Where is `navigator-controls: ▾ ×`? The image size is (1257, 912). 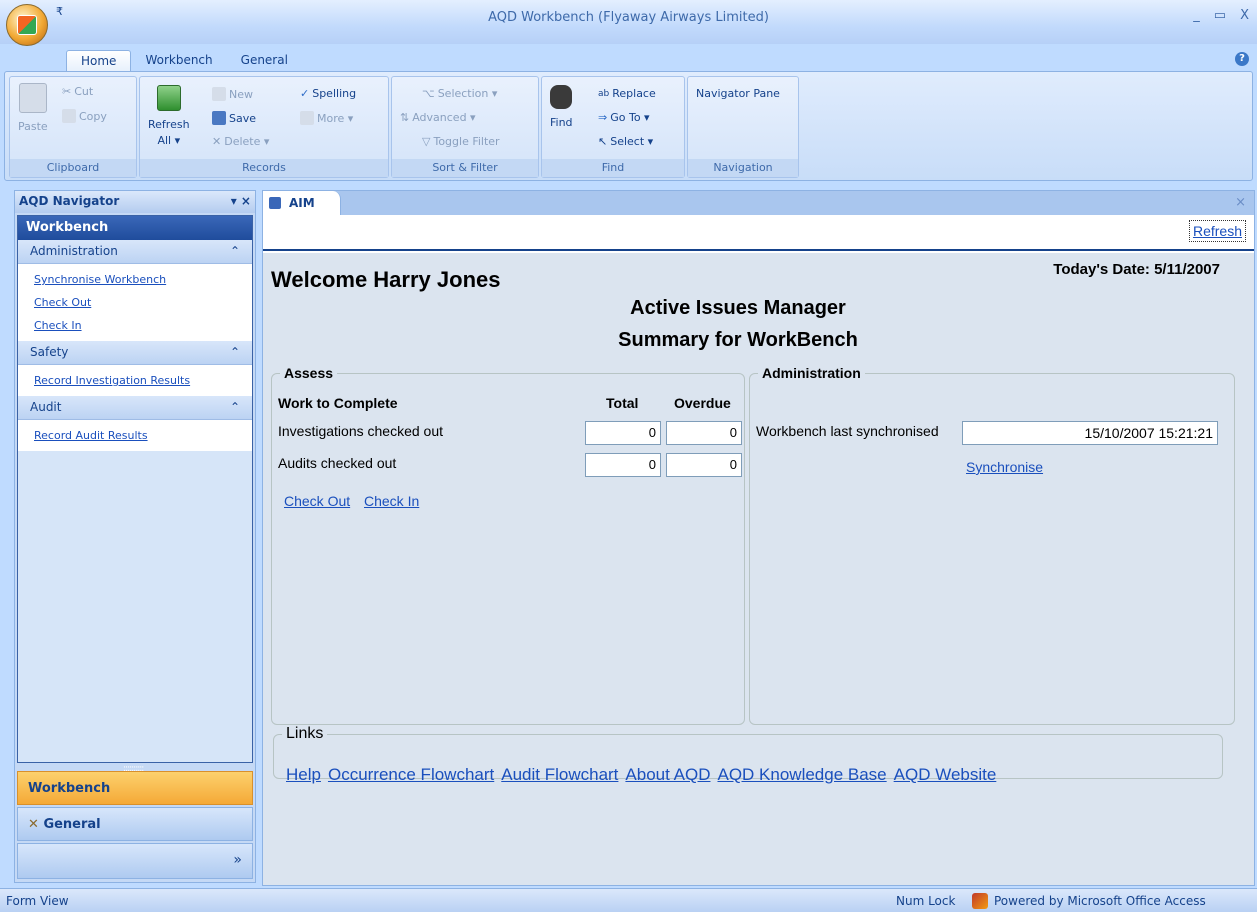
navigator-controls: ▾ × is located at coordinates (241, 202).